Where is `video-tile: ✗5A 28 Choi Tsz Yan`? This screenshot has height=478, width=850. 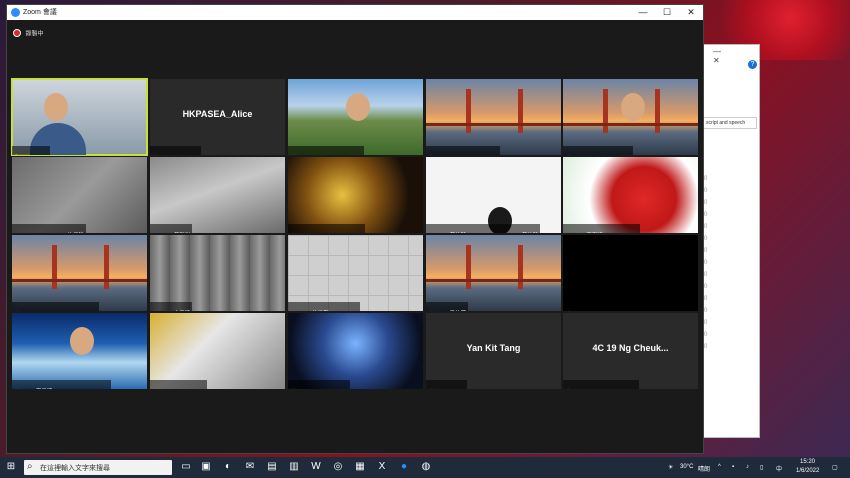 video-tile: ✗5A 28 Choi Tsz Yan is located at coordinates (217, 351).